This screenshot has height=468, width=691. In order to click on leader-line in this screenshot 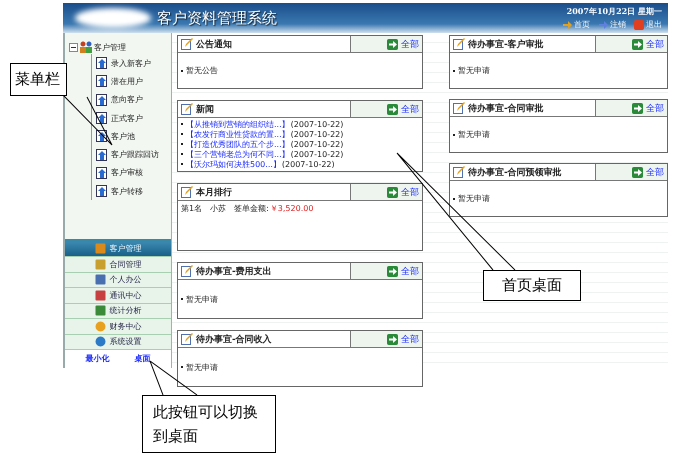, I will do `click(87, 120)`.